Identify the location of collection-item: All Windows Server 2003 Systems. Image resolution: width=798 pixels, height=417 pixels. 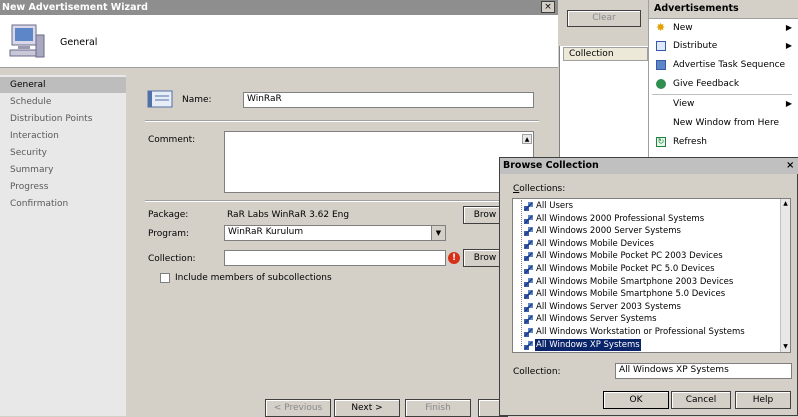
(608, 307).